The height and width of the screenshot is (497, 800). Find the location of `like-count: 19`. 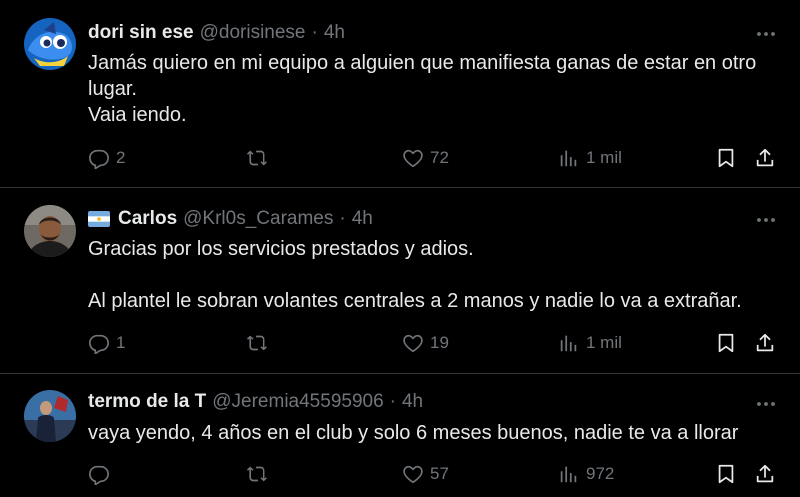

like-count: 19 is located at coordinates (439, 342).